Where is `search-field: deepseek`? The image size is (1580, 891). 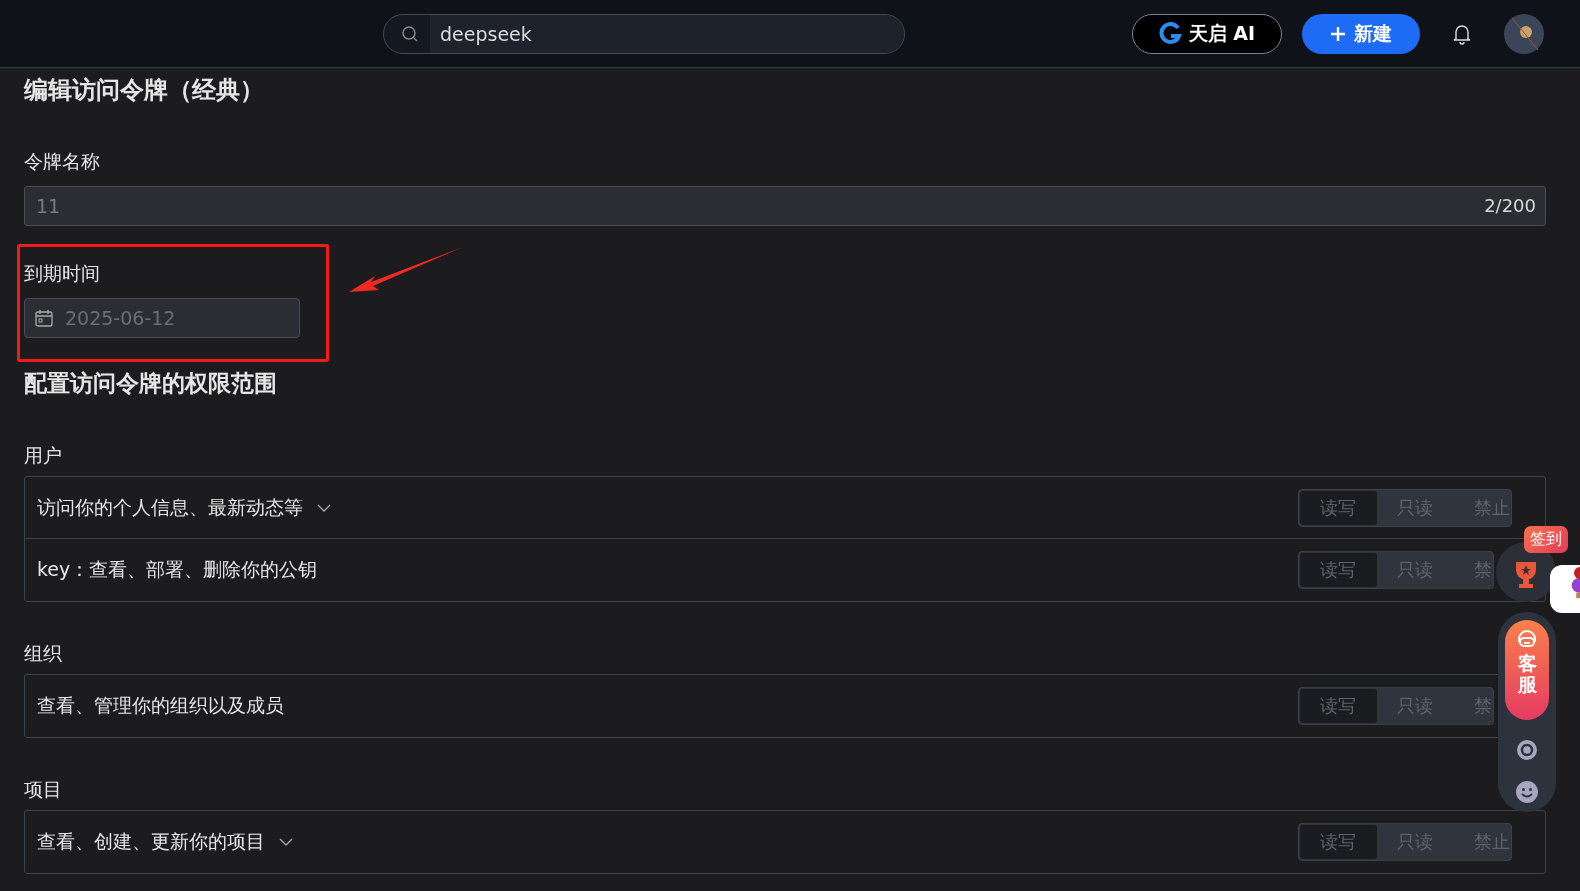 search-field: deepseek is located at coordinates (644, 33).